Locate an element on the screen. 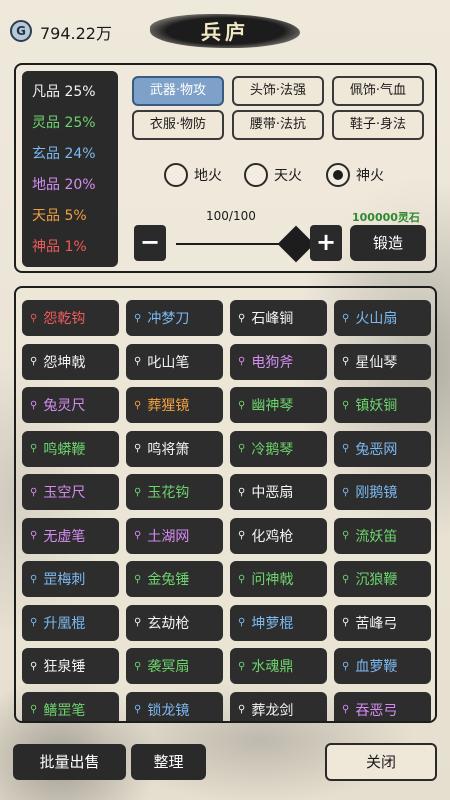 The image size is (450, 800). tab-belt: 腰带·法抗 is located at coordinates (278, 125).